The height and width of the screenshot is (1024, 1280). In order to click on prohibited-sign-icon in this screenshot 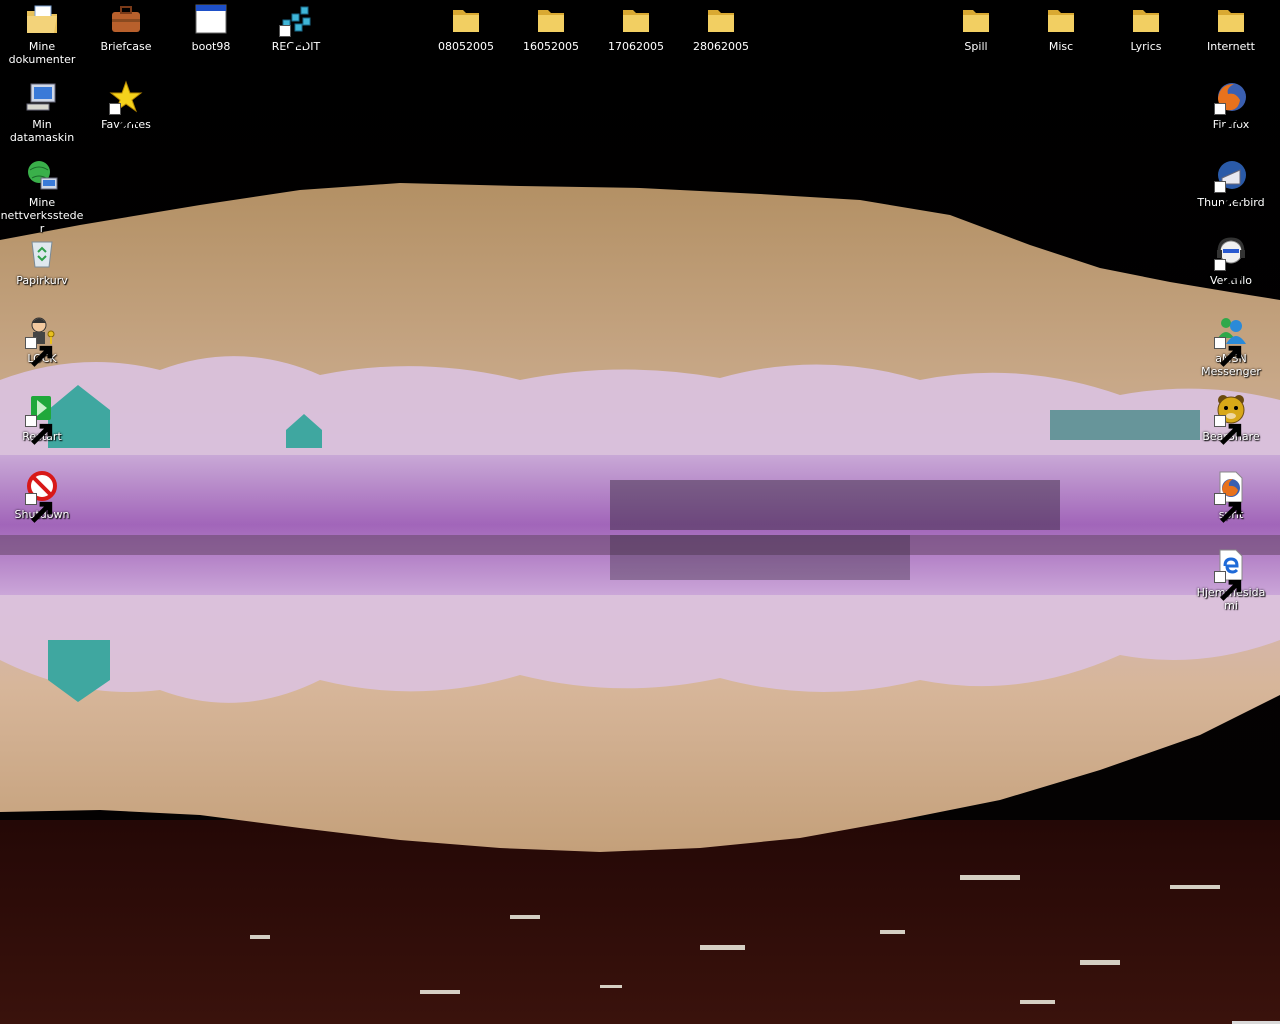, I will do `click(42, 496)`.